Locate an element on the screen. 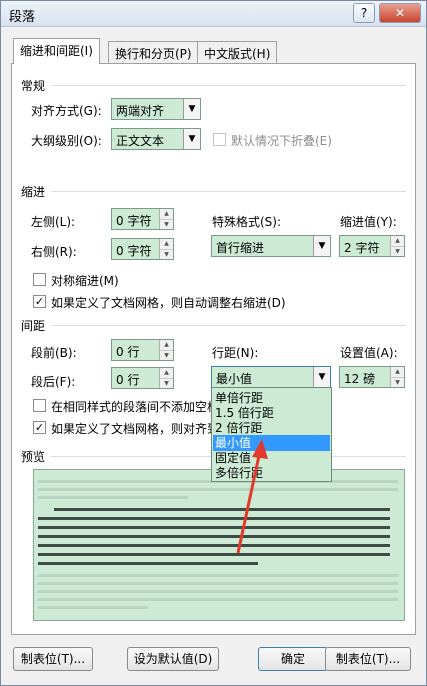 This screenshot has height=686, width=427. outline-level-select: 正文文本 ▼ is located at coordinates (156, 139).